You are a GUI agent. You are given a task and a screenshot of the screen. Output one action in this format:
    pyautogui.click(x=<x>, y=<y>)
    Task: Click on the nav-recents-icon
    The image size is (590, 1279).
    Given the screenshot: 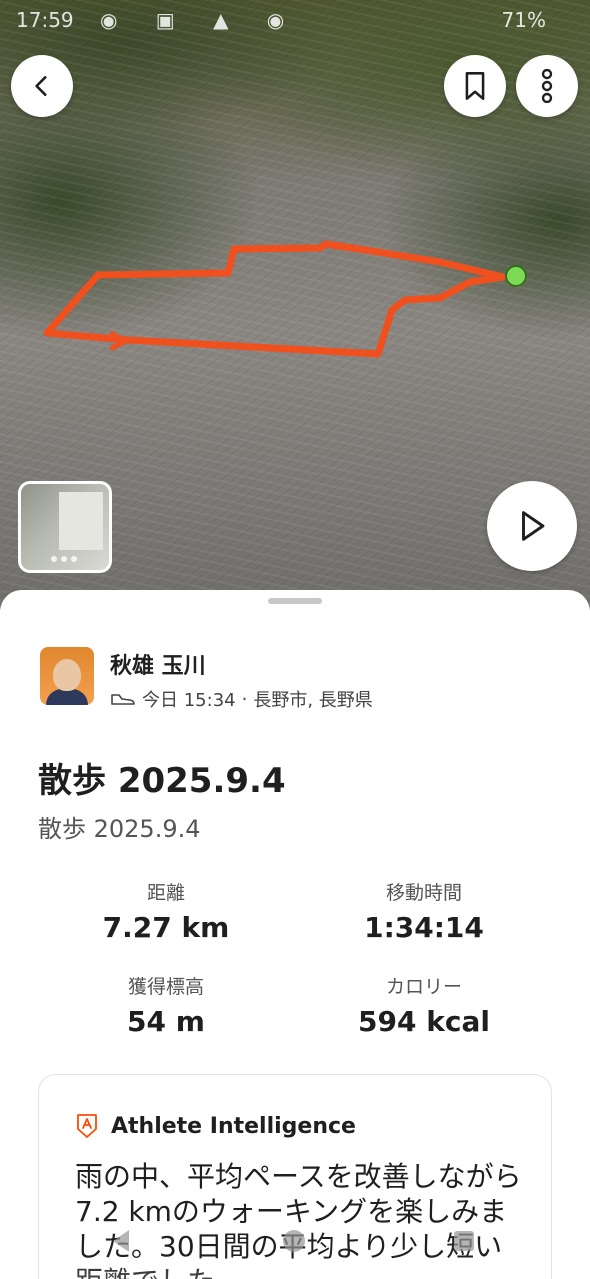 What is the action you would take?
    pyautogui.click(x=464, y=1241)
    